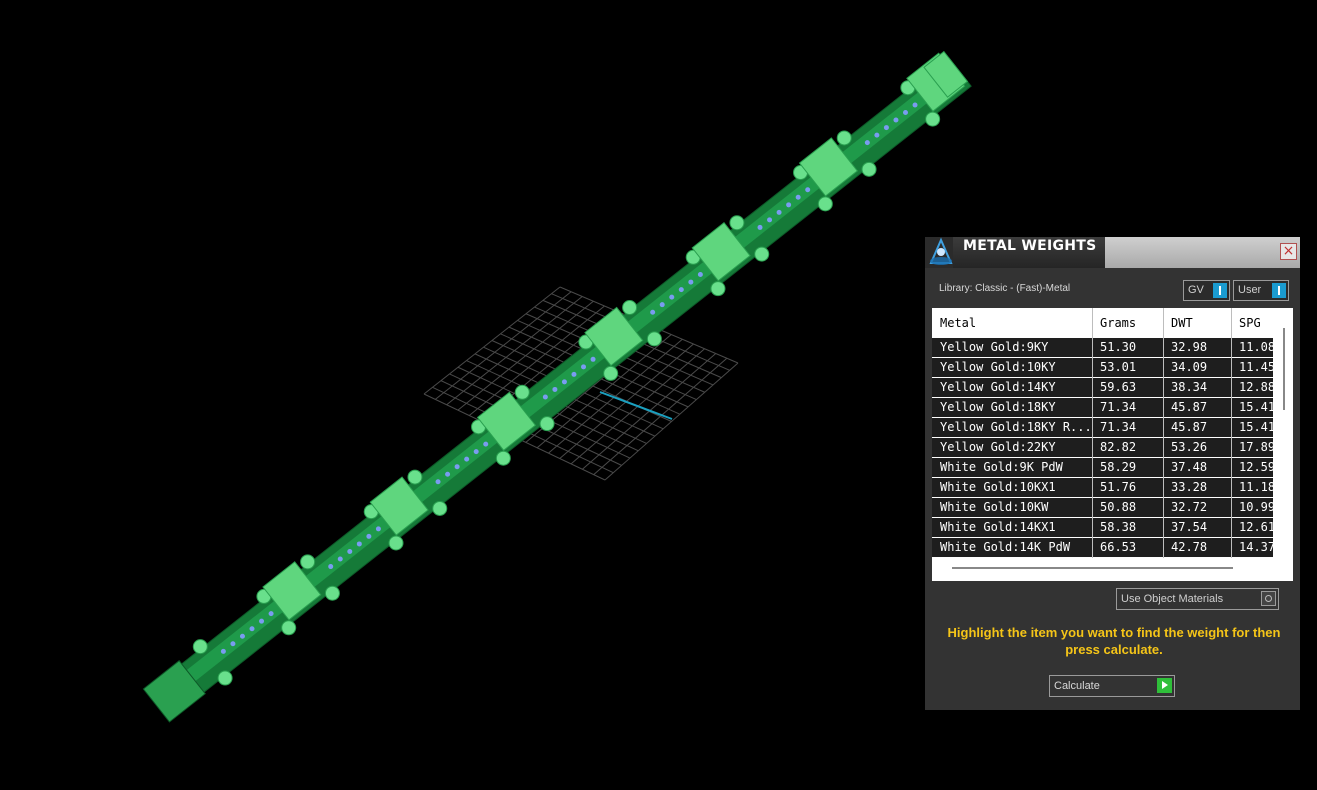  Describe the element at coordinates (1256, 467) in the screenshot. I see `cell-spg: 12.59` at that location.